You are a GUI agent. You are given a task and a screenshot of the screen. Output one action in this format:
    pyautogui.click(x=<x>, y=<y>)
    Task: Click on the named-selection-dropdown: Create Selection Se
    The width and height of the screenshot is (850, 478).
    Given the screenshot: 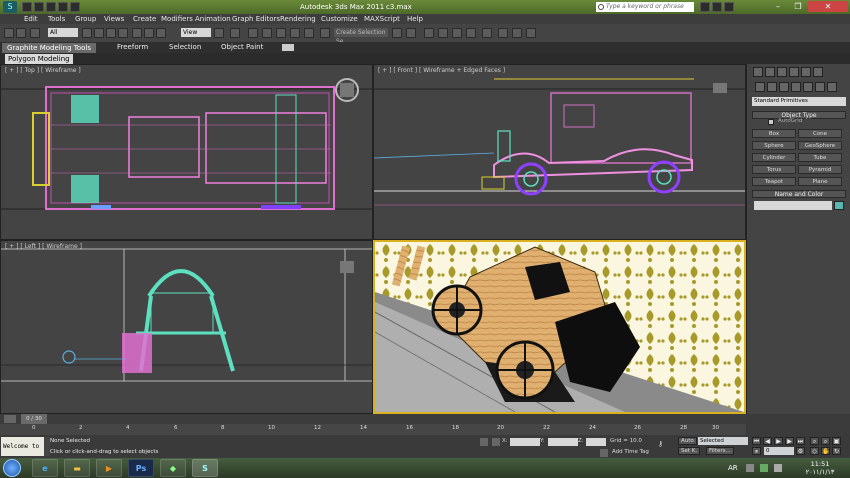 What is the action you would take?
    pyautogui.click(x=361, y=36)
    